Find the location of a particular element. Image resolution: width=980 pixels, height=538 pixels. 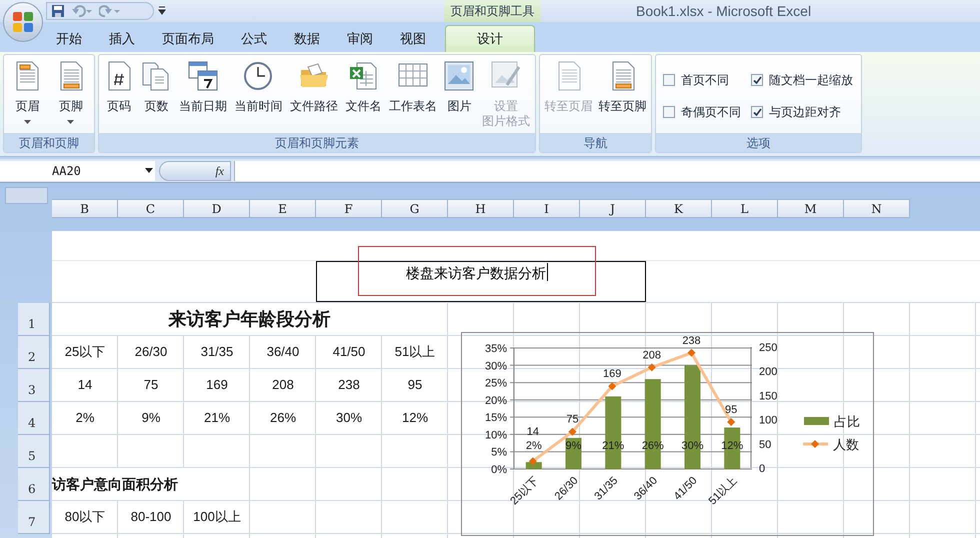

ribbon-tab: 审阅 is located at coordinates (360, 38).